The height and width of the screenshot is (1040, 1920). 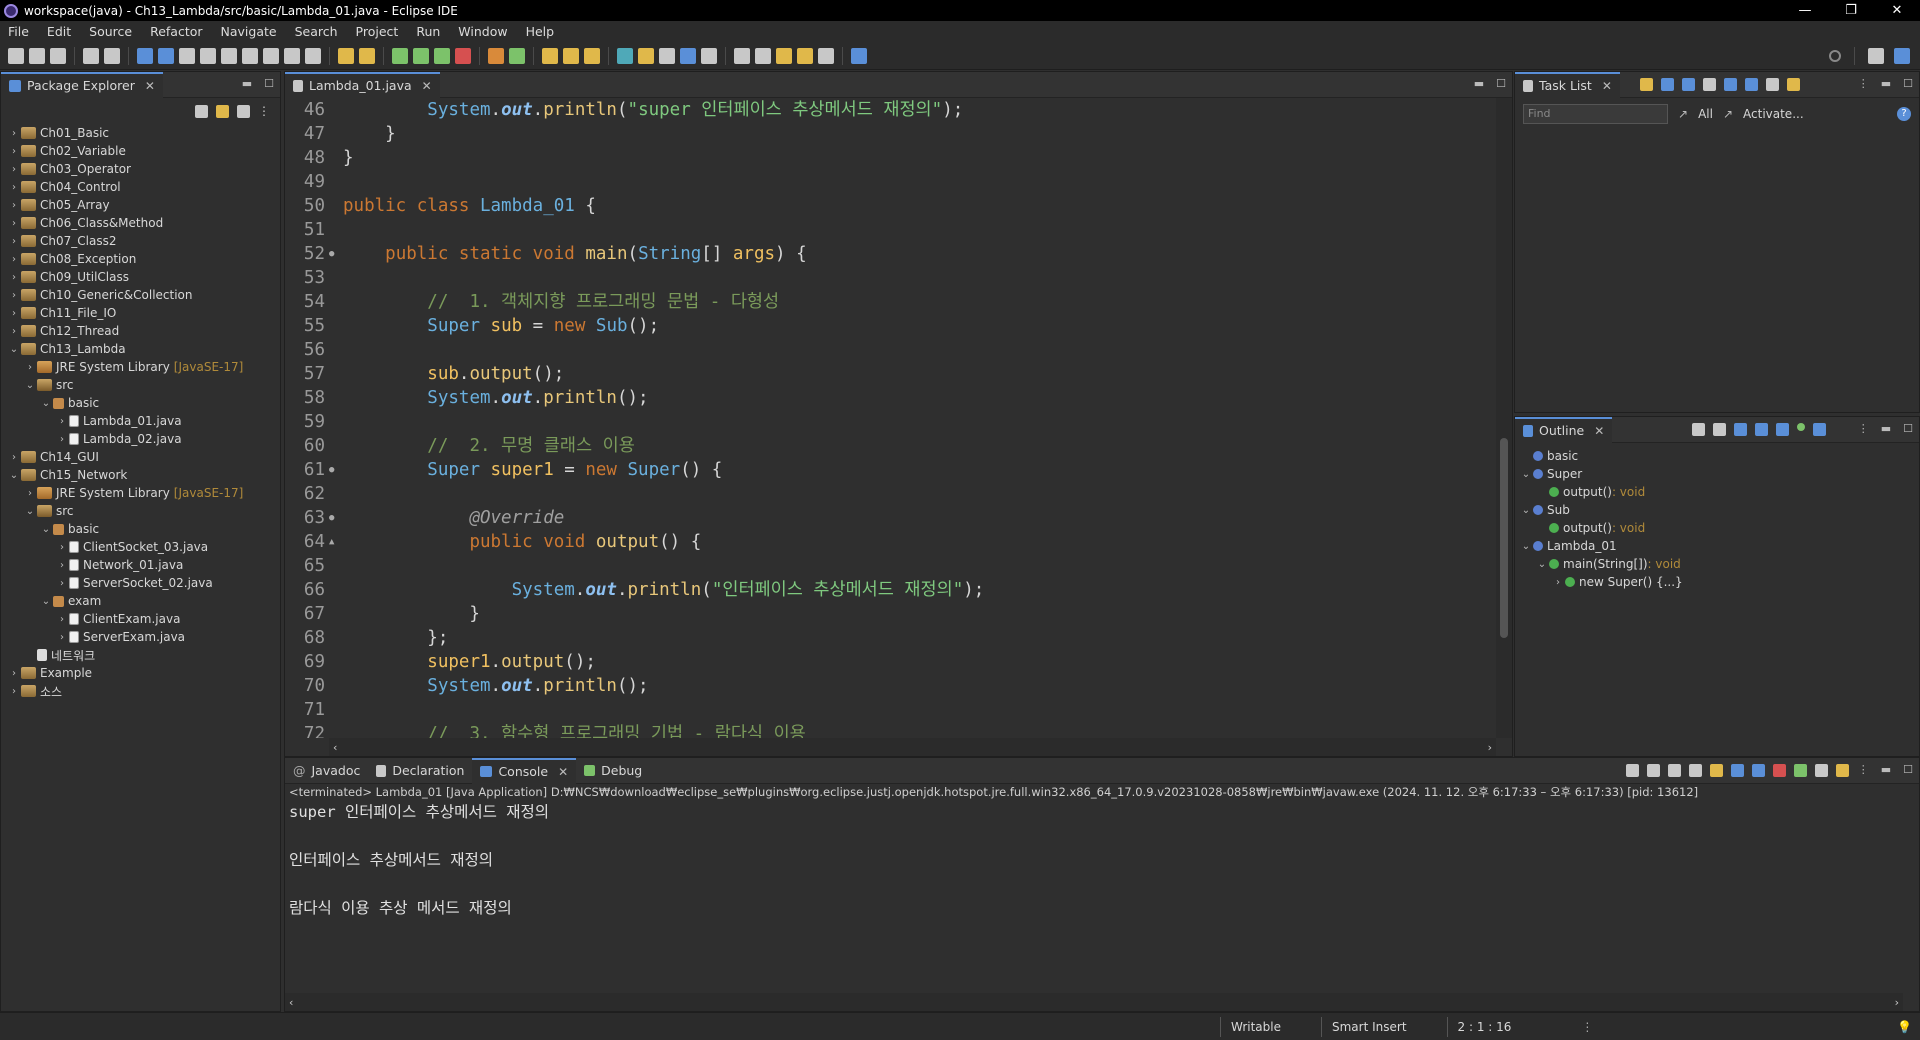 What do you see at coordinates (890, 542) in the screenshot?
I see `code-line: 64 ▲ public void output() {` at bounding box center [890, 542].